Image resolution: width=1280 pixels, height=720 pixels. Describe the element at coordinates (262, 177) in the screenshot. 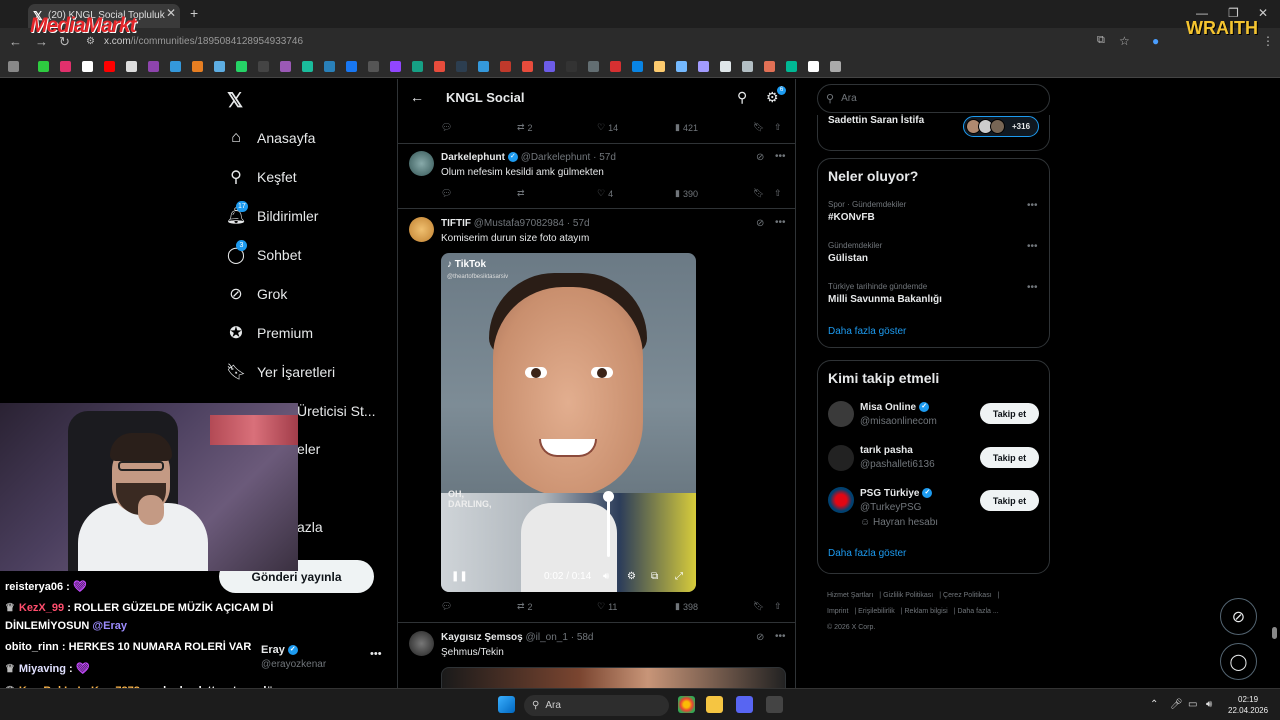

I see `nav-explore: ⚲ Keşfet` at that location.